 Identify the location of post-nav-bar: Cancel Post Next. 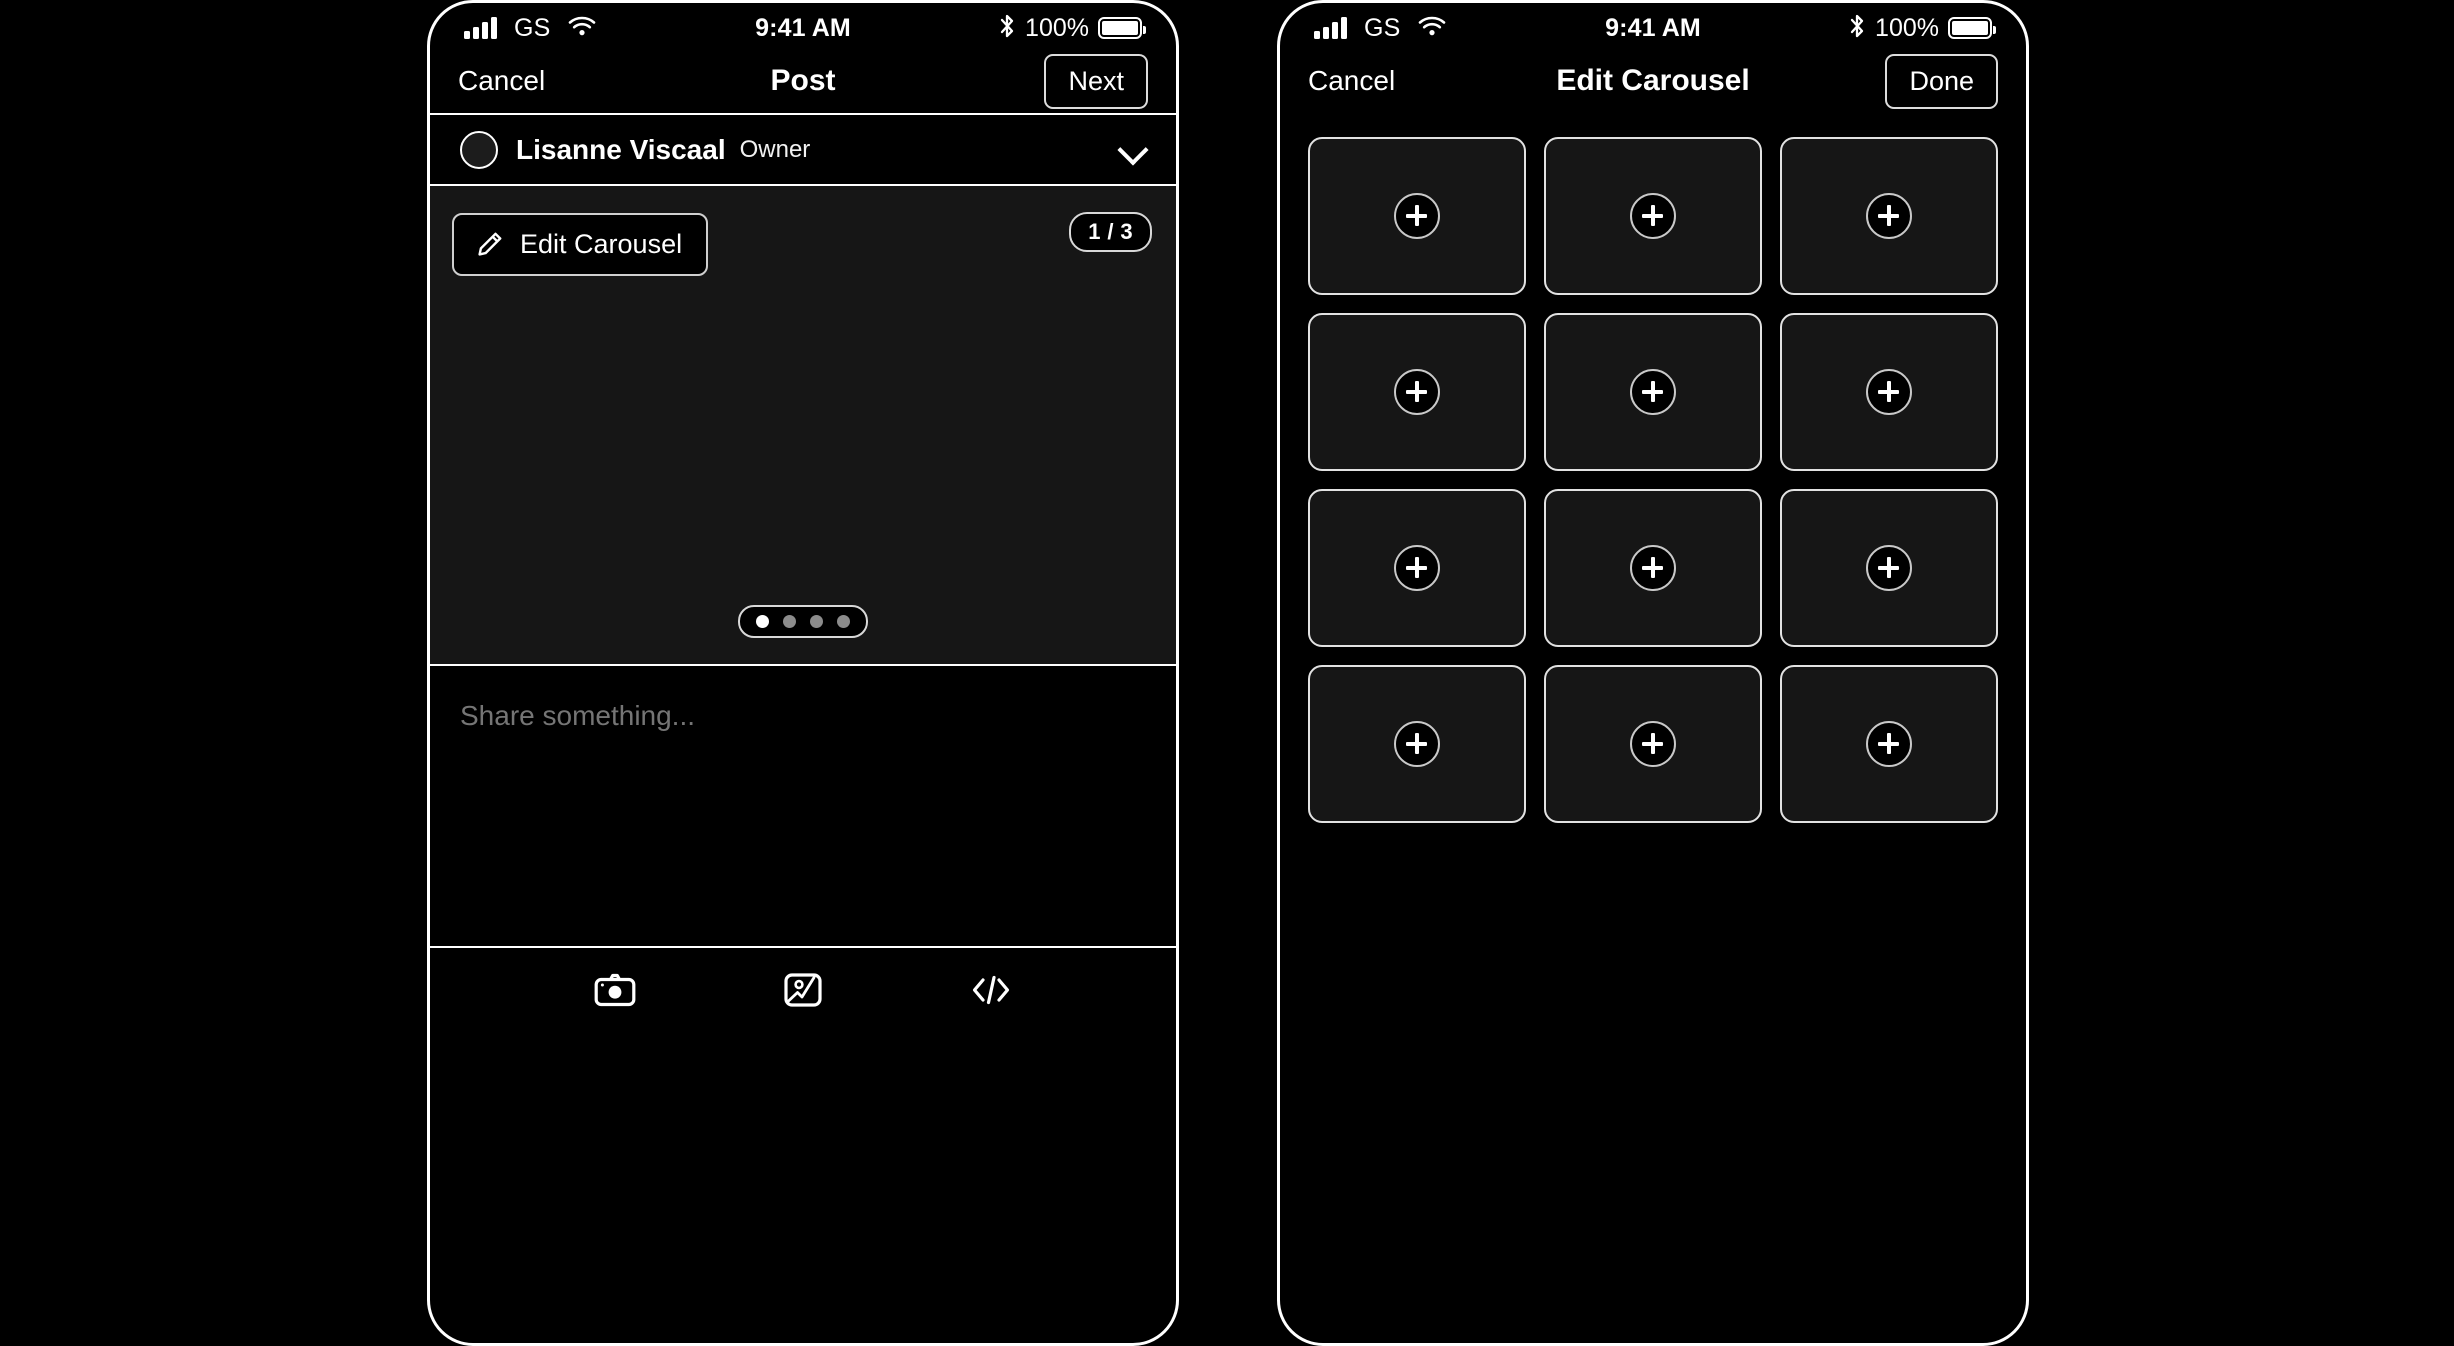
(803, 81).